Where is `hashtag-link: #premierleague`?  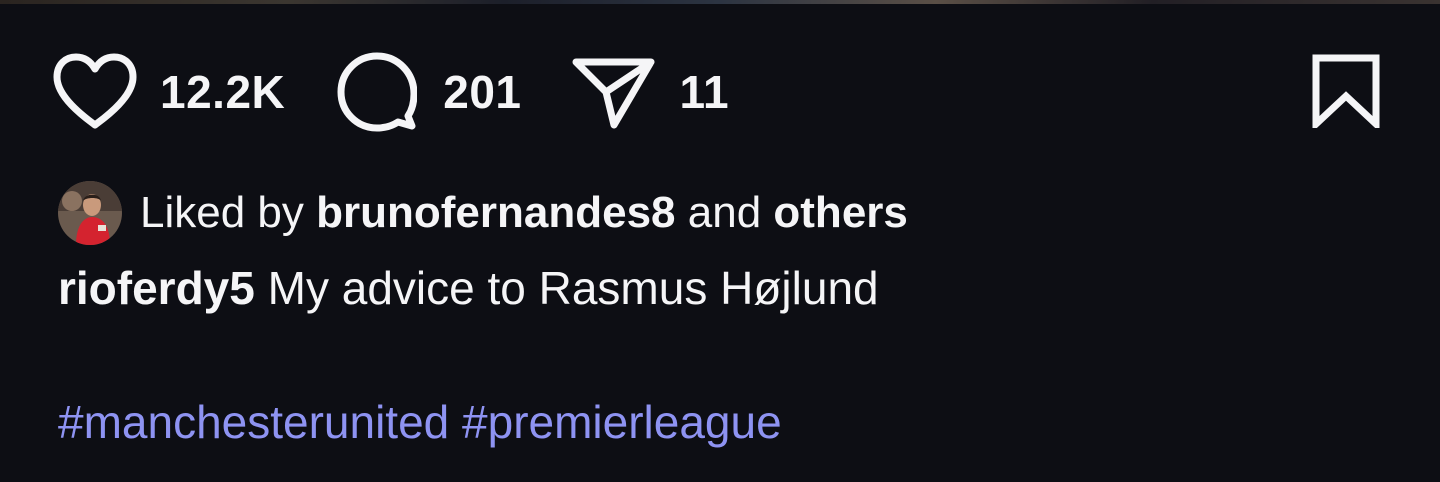 hashtag-link: #premierleague is located at coordinates (622, 422).